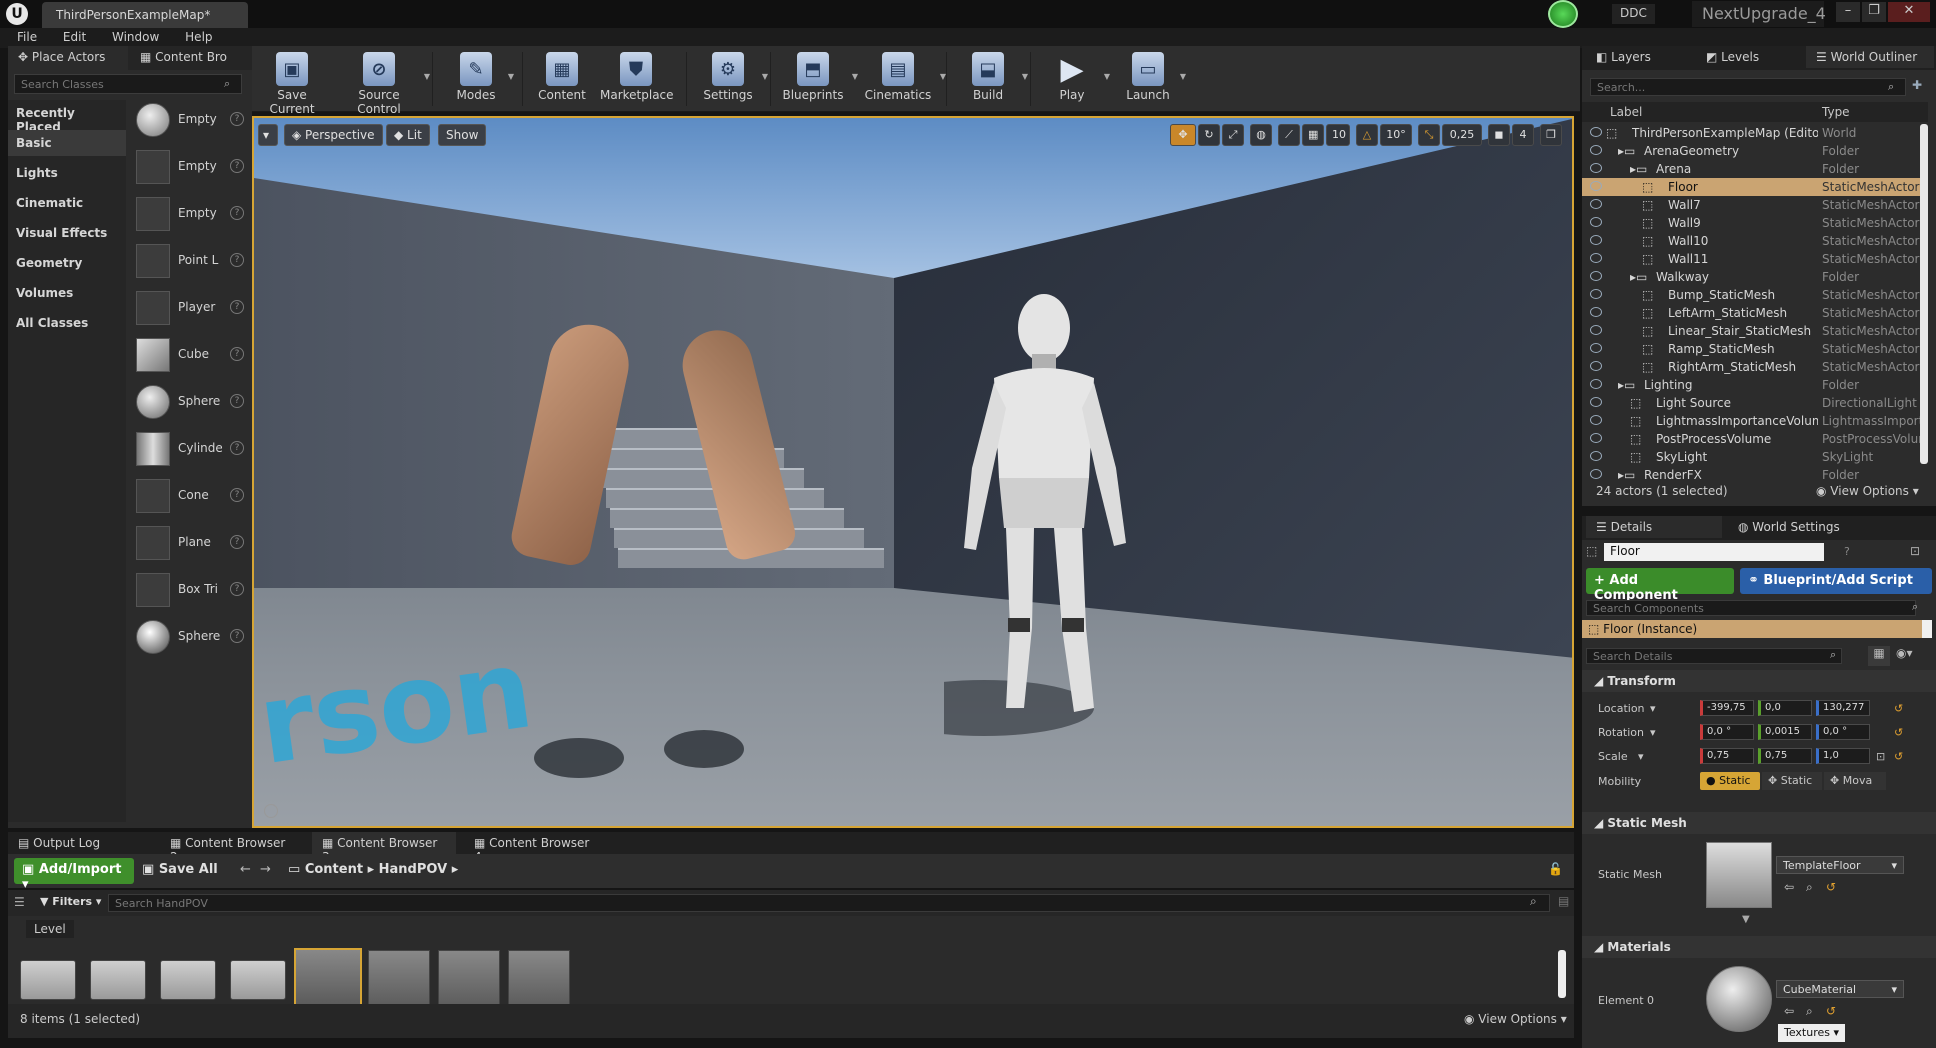 This screenshot has width=1936, height=1048. I want to click on tab-content-browser-4: ▦ Content Browser 4, so click(536, 848).